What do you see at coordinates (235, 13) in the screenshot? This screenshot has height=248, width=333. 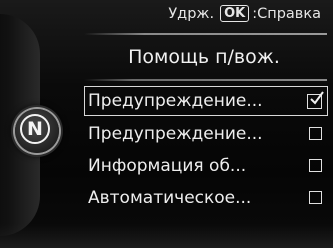 I see `ok-key-icon: OK` at bounding box center [235, 13].